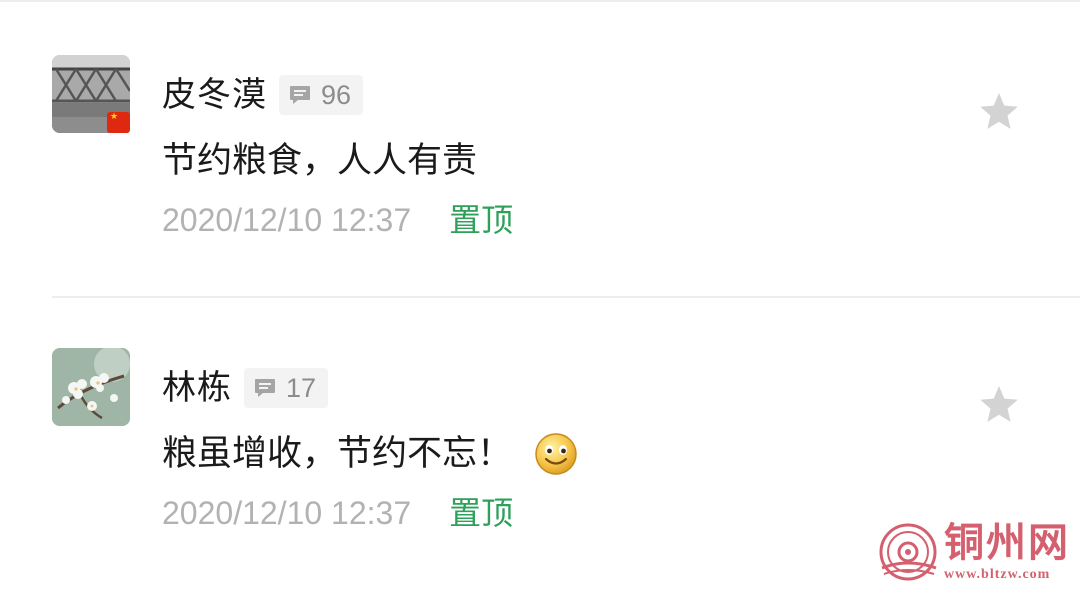 This screenshot has height=591, width=1080. I want to click on smile-emoji-icon, so click(556, 454).